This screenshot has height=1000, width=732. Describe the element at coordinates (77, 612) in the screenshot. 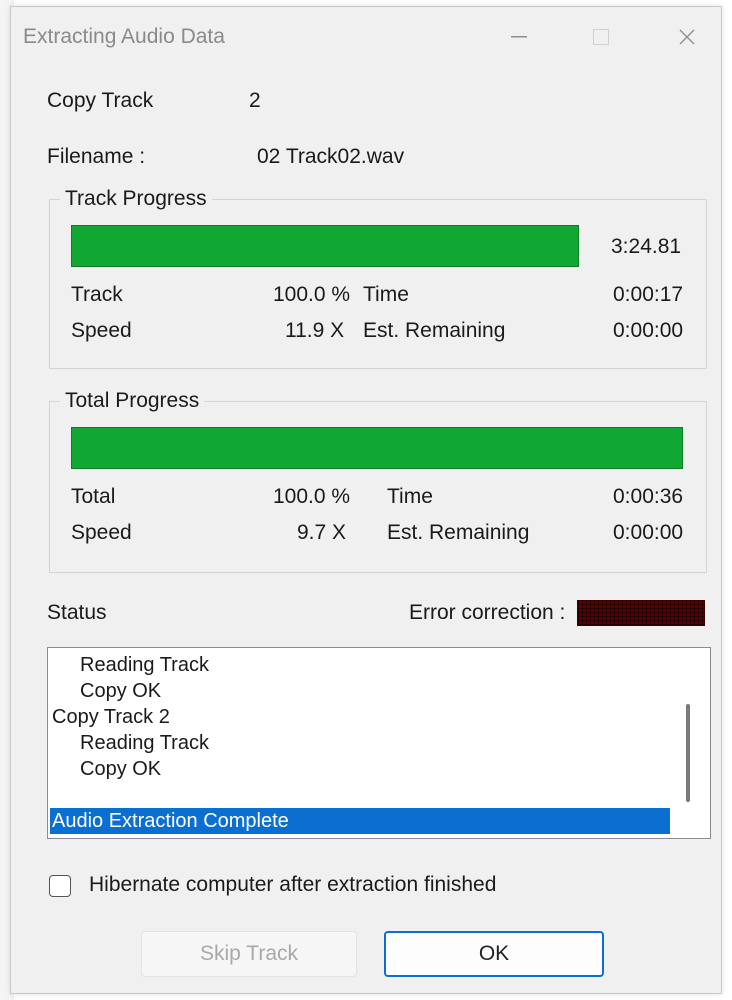

I see `status-label: Status` at that location.